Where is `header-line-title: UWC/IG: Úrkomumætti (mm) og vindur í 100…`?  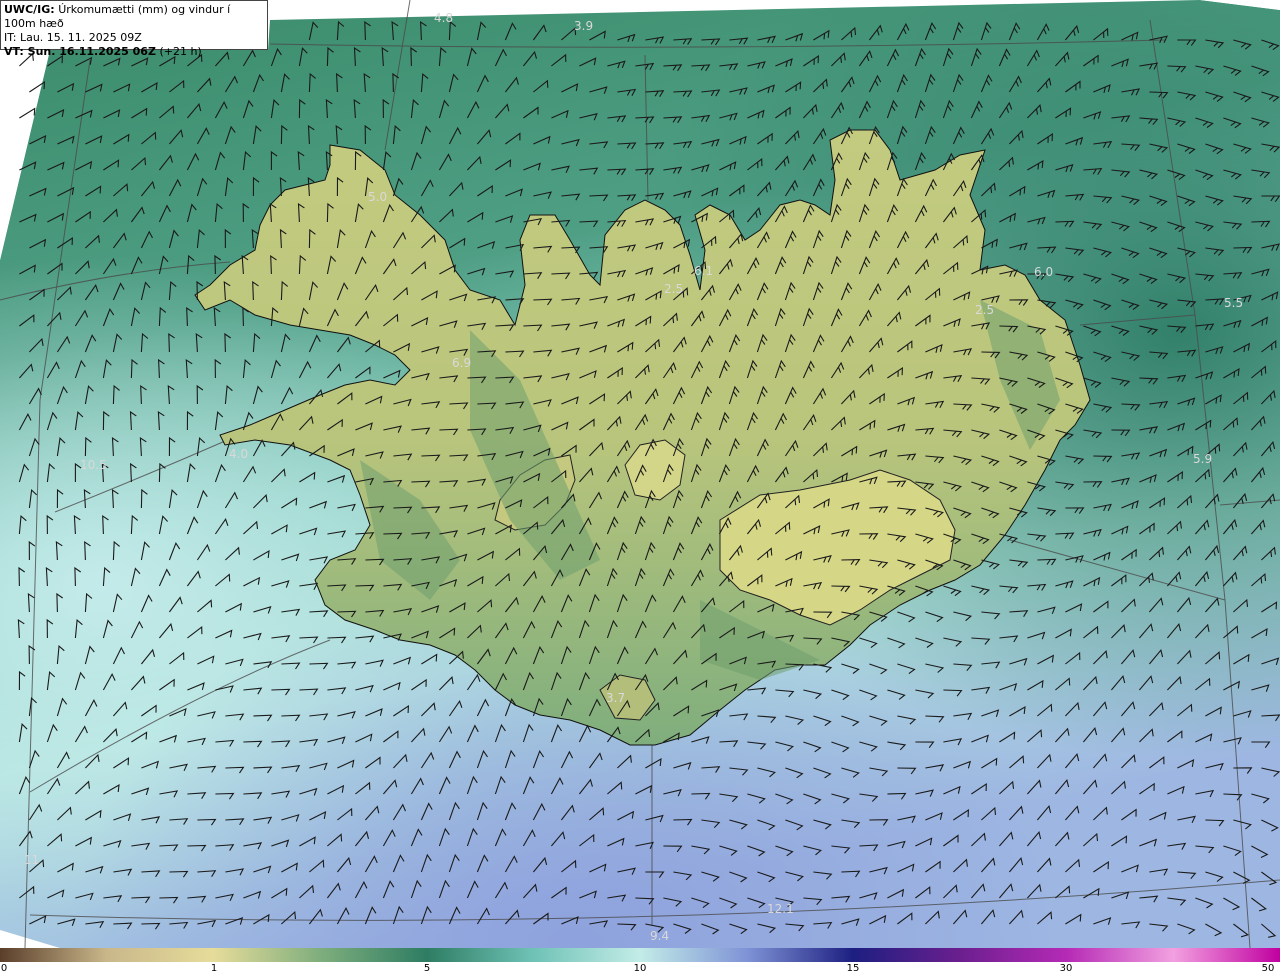 header-line-title: UWC/IG: Úrkomumætti (mm) og vindur í 100… is located at coordinates (134, 17).